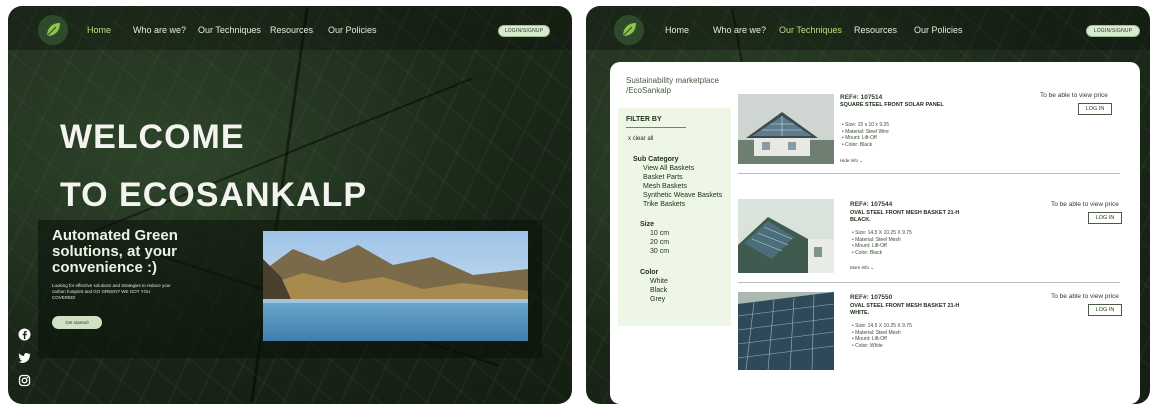  Describe the element at coordinates (677, 204) in the screenshot. I see `filter-option: Trike Baskets` at that location.